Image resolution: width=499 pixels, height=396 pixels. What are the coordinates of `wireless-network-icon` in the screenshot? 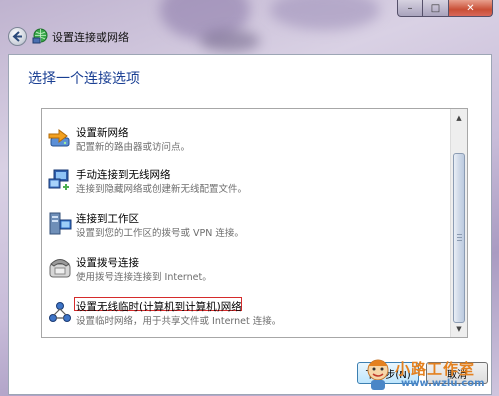 It's located at (58, 179).